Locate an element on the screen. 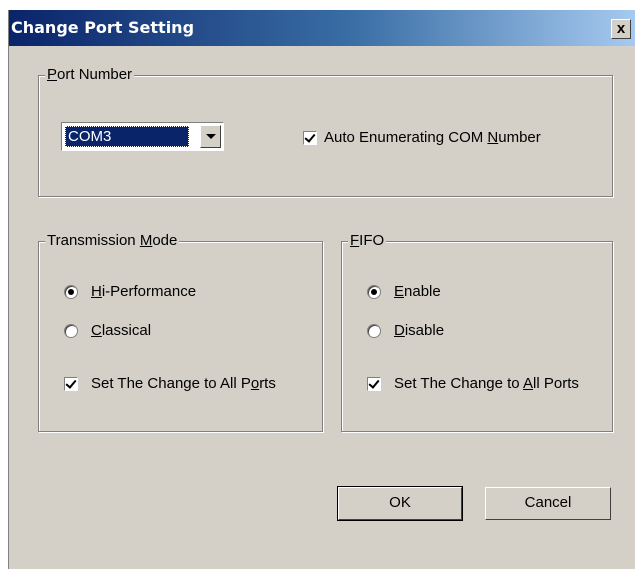 The height and width of the screenshot is (569, 635). auto-enumerating-checkbox is located at coordinates (310, 138).